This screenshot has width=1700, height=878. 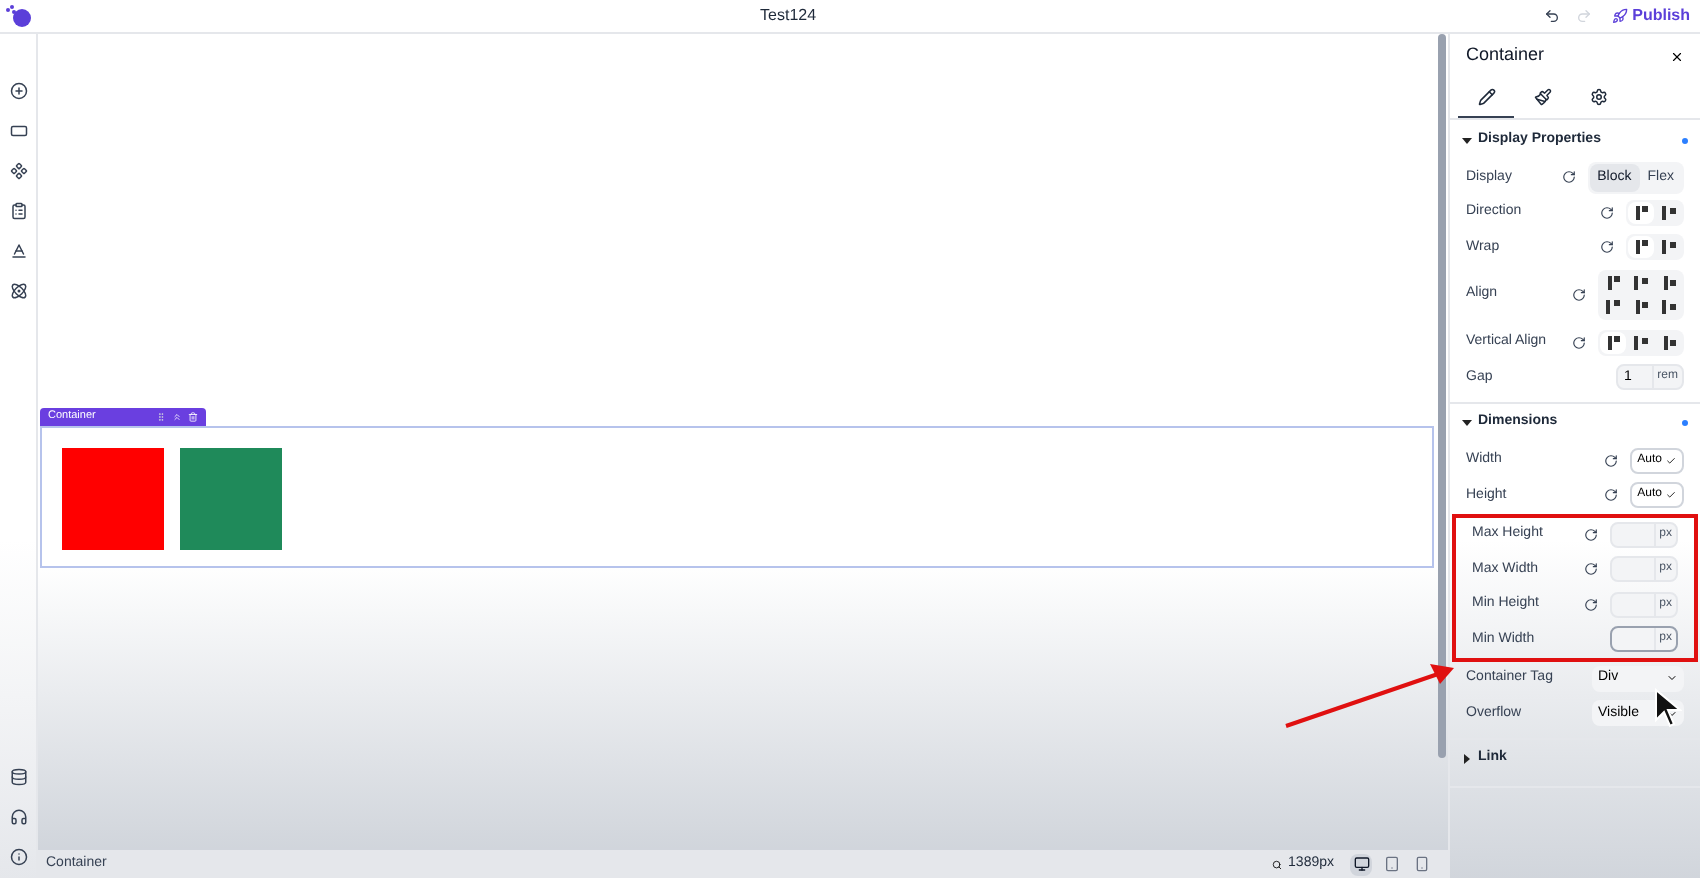 What do you see at coordinates (1391, 864) in the screenshot?
I see `tablet-icon` at bounding box center [1391, 864].